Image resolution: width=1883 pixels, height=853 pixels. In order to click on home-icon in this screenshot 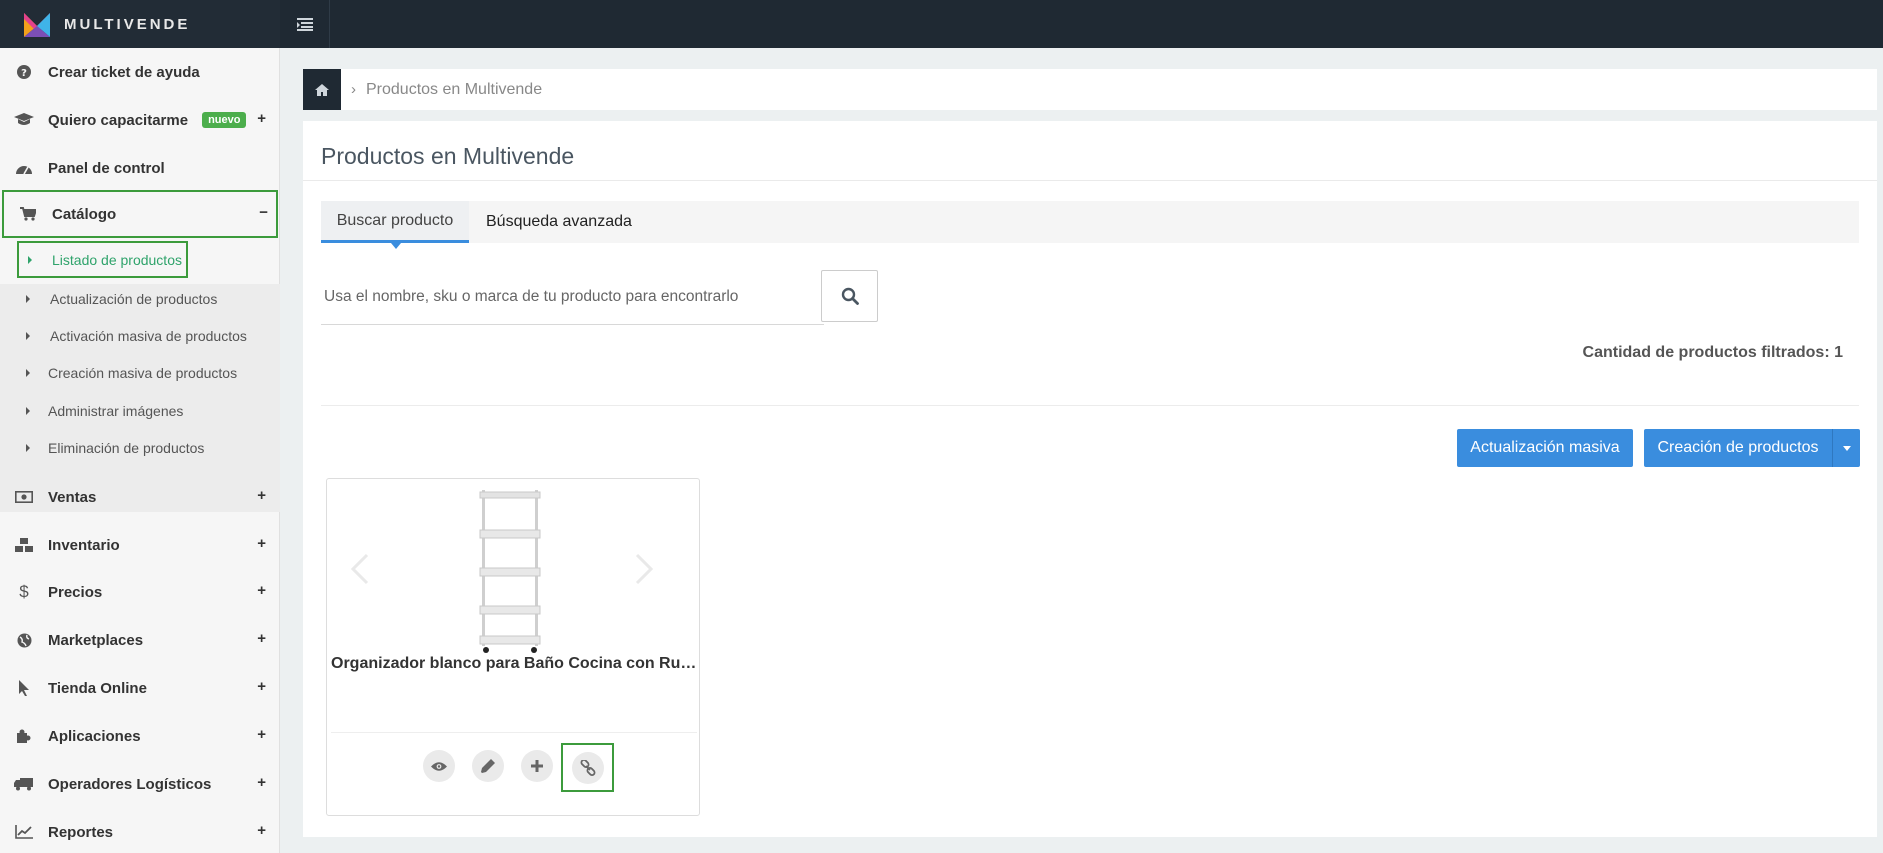, I will do `click(322, 89)`.